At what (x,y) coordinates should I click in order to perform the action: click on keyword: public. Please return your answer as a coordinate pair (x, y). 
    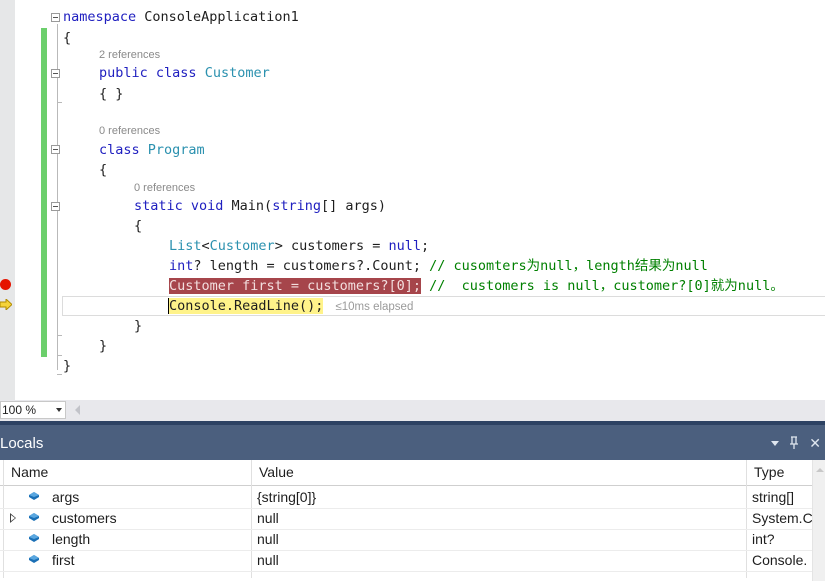
    Looking at the image, I should click on (123, 73).